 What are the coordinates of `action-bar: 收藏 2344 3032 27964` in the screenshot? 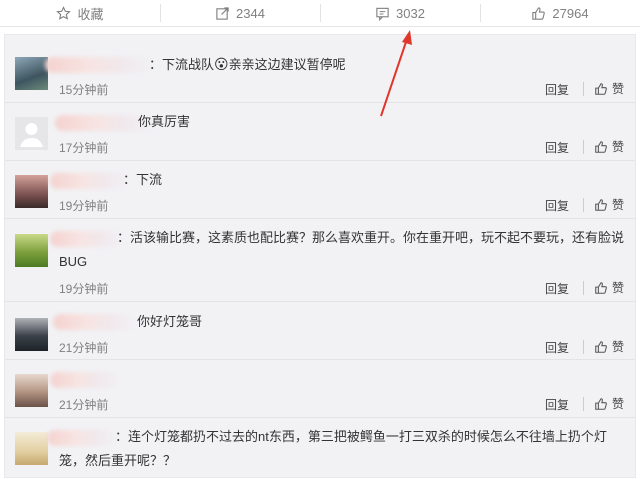 It's located at (320, 13).